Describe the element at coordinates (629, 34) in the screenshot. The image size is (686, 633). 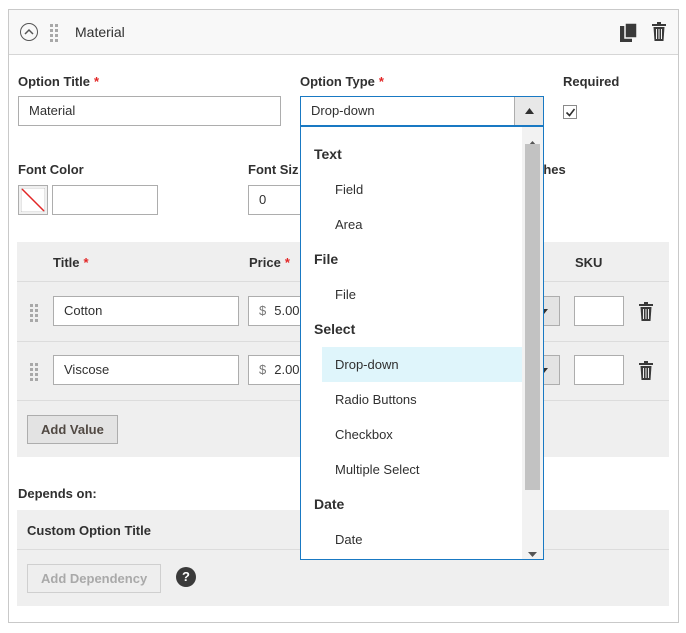
I see `copy-icon` at that location.